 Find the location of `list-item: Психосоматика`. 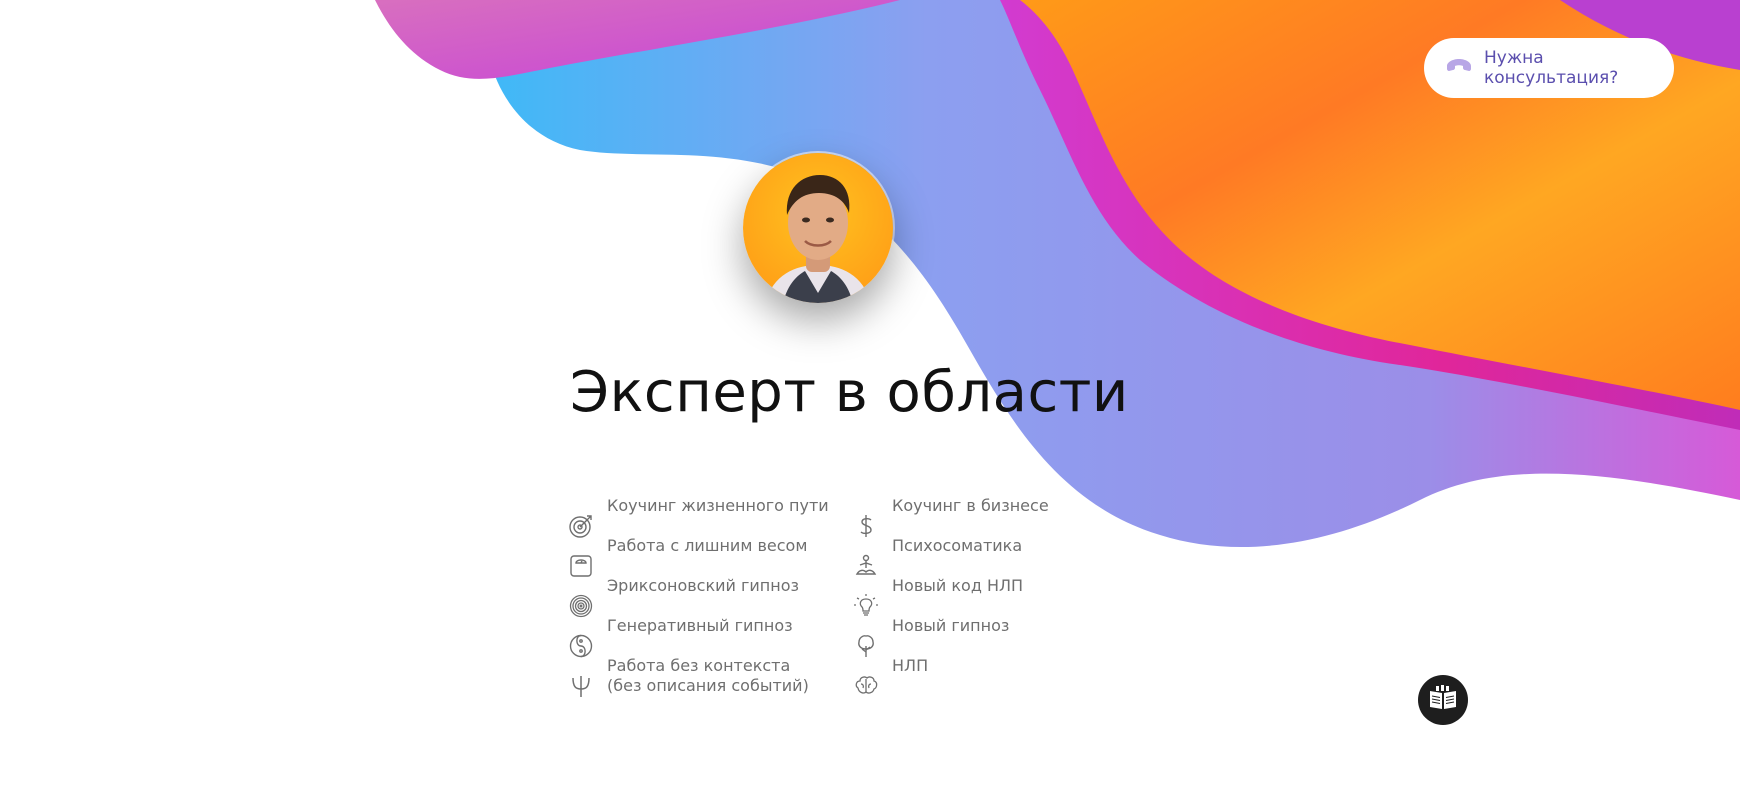

list-item: Психосоматика is located at coordinates (938, 554).